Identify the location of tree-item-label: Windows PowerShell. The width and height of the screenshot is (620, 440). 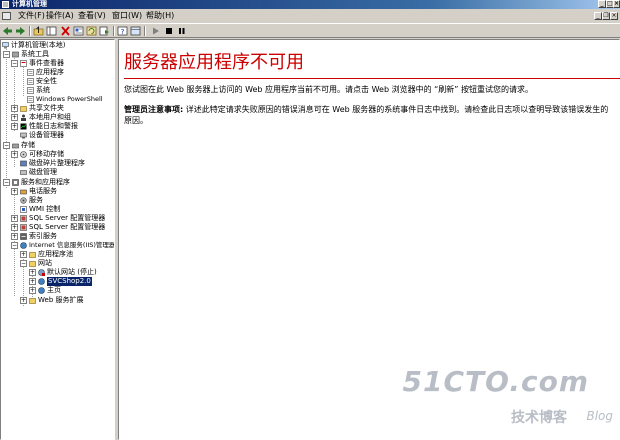
(69, 99).